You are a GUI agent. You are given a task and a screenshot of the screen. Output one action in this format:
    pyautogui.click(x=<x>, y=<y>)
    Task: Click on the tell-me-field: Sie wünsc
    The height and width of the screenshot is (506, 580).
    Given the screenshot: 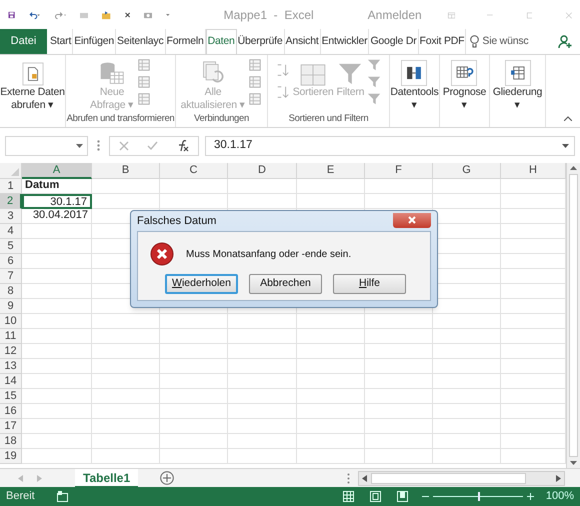 What is the action you would take?
    pyautogui.click(x=499, y=41)
    